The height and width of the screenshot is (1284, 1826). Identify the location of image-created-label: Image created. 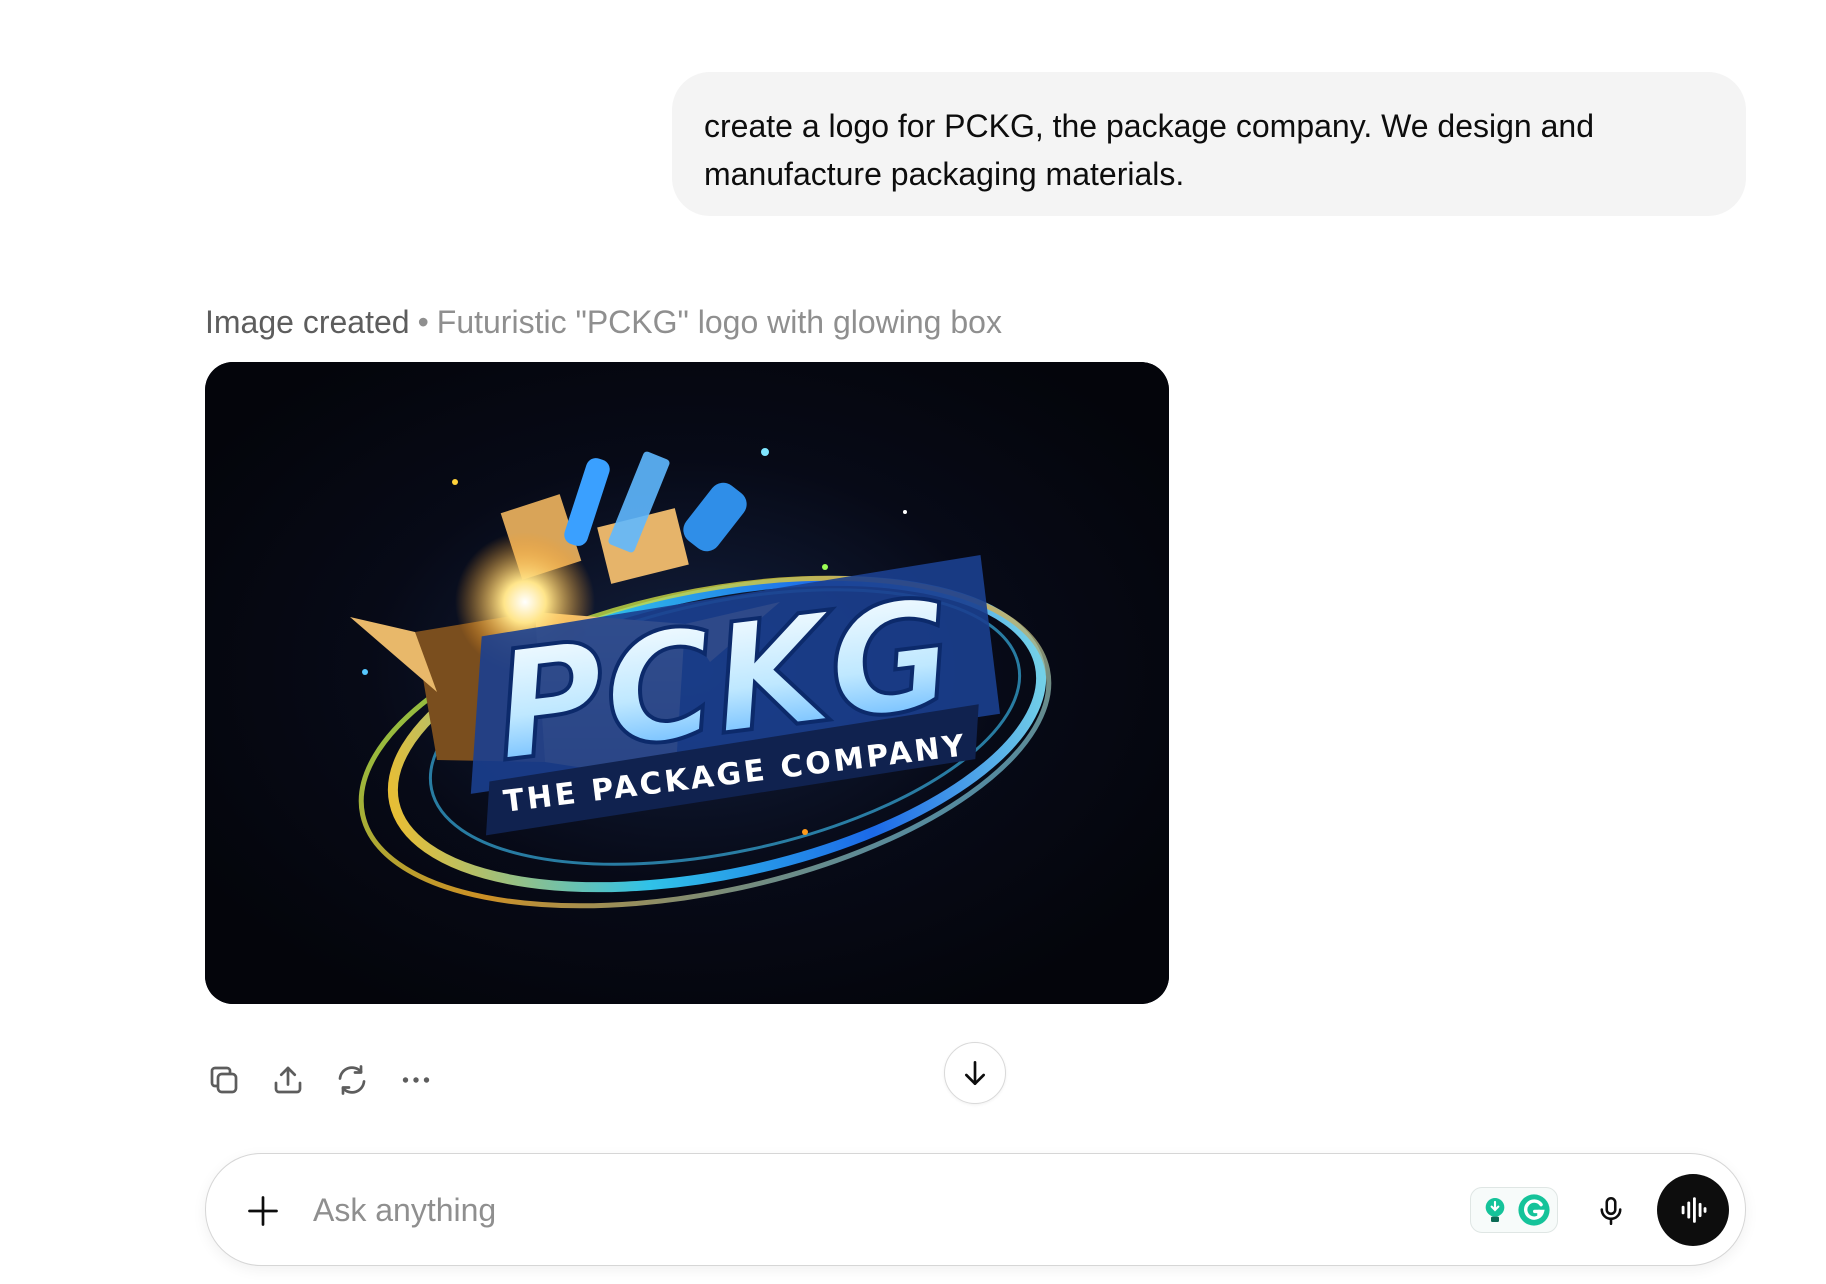
(307, 322).